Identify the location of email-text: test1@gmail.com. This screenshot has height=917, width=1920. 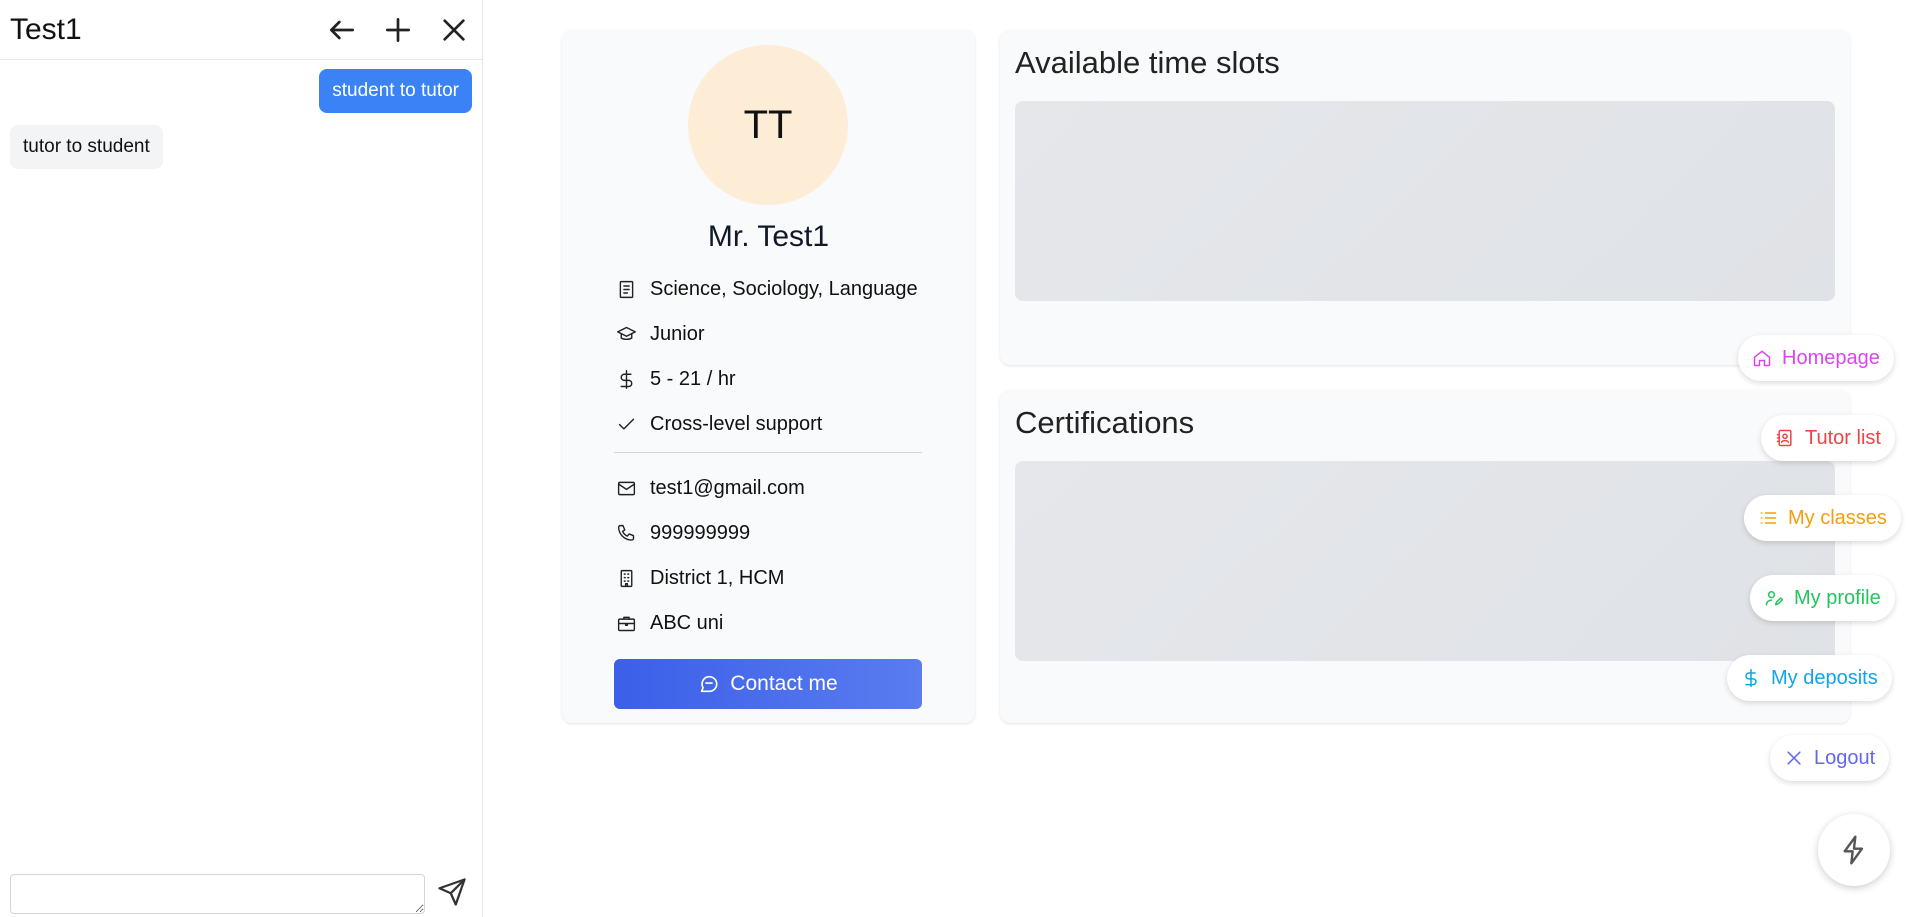
(727, 487).